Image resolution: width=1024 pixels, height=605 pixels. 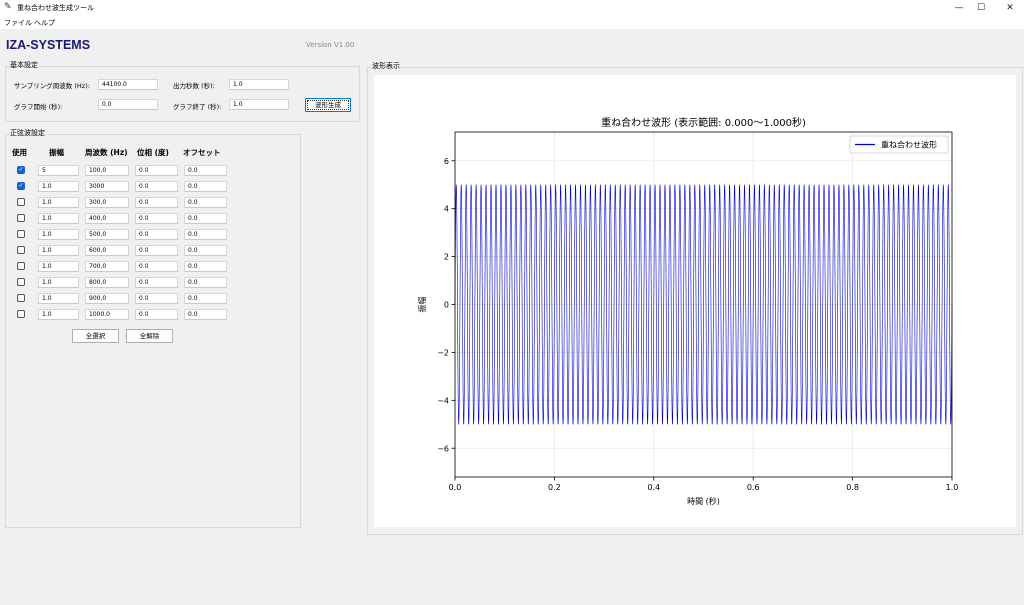 I want to click on maximize-button: ☐, so click(x=981, y=8).